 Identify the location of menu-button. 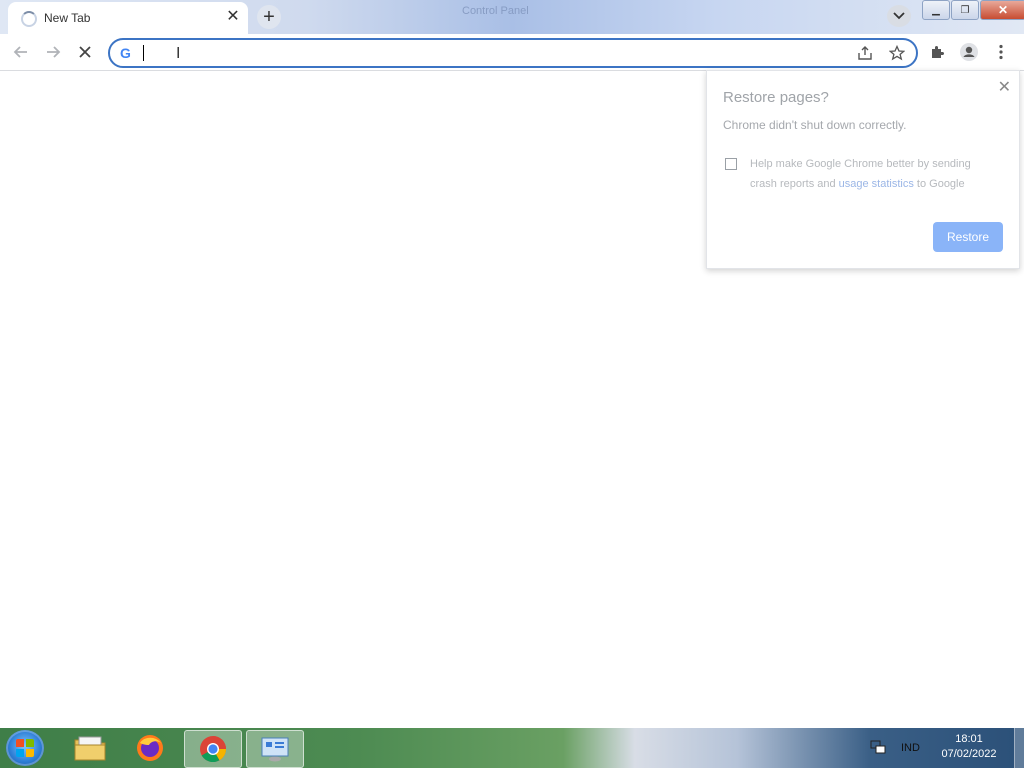
(1001, 52).